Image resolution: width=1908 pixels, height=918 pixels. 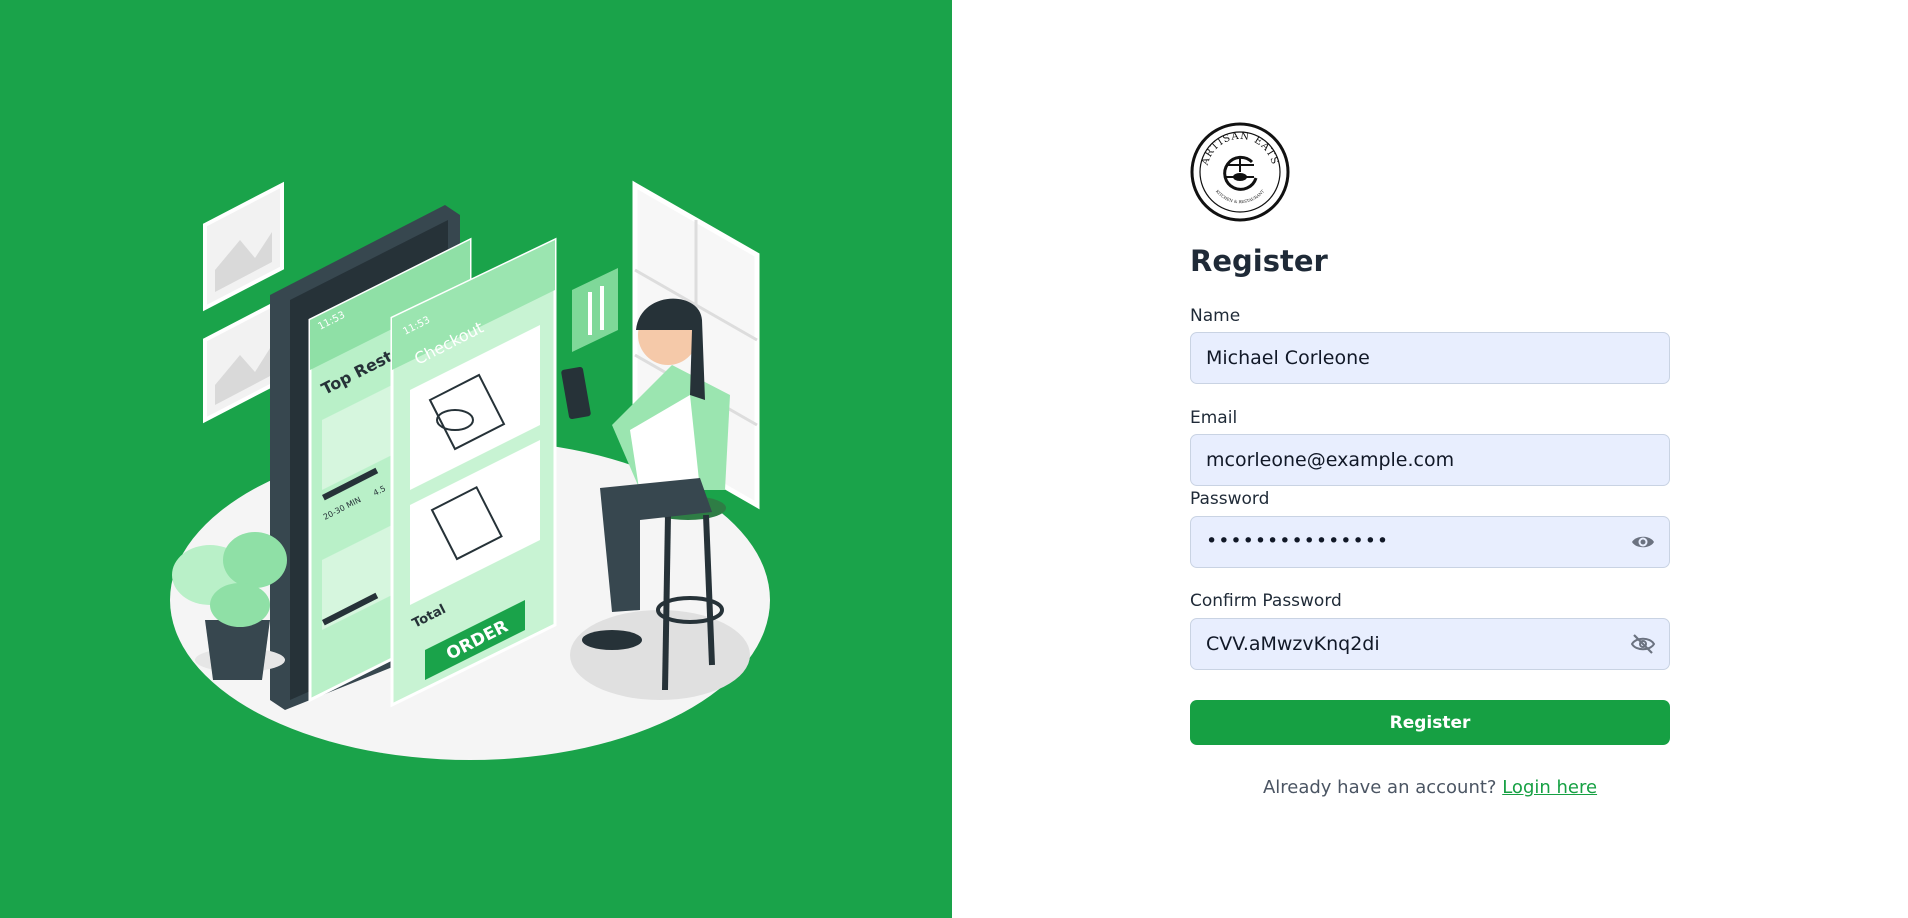 I want to click on password-label: Password, so click(x=1230, y=499).